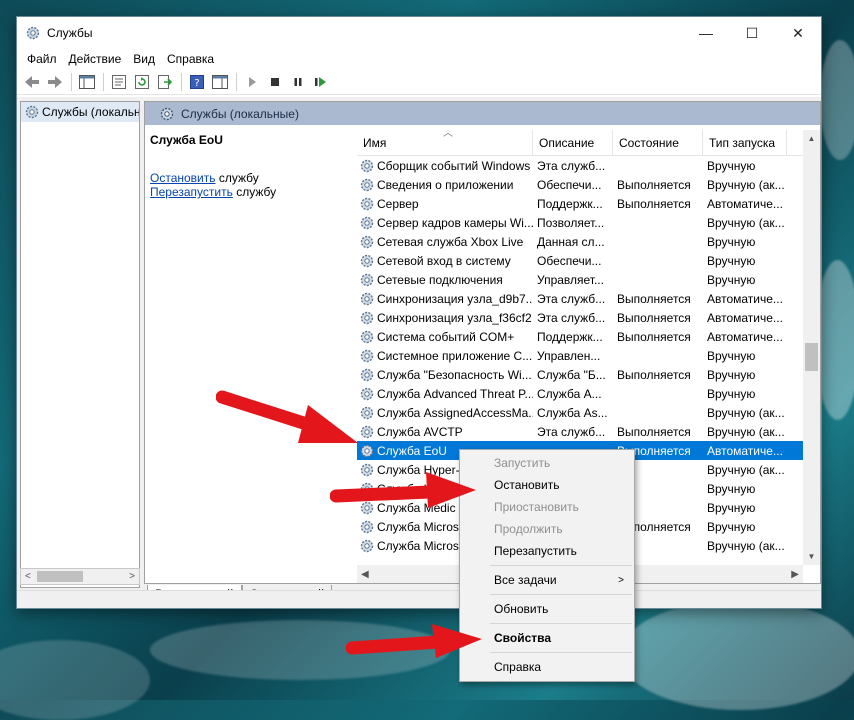 The image size is (854, 720). Describe the element at coordinates (398, 203) in the screenshot. I see `service-name: Сервер` at that location.